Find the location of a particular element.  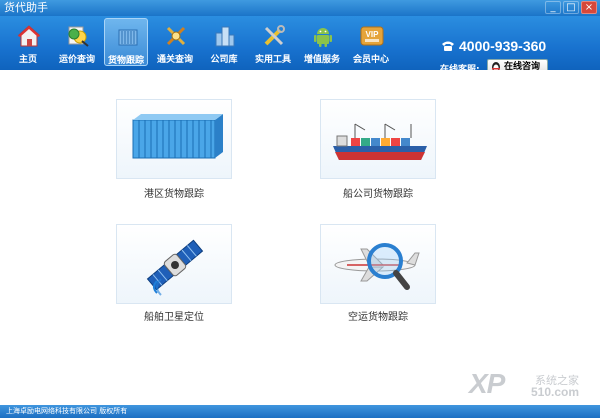

tools-icon is located at coordinates (274, 35).